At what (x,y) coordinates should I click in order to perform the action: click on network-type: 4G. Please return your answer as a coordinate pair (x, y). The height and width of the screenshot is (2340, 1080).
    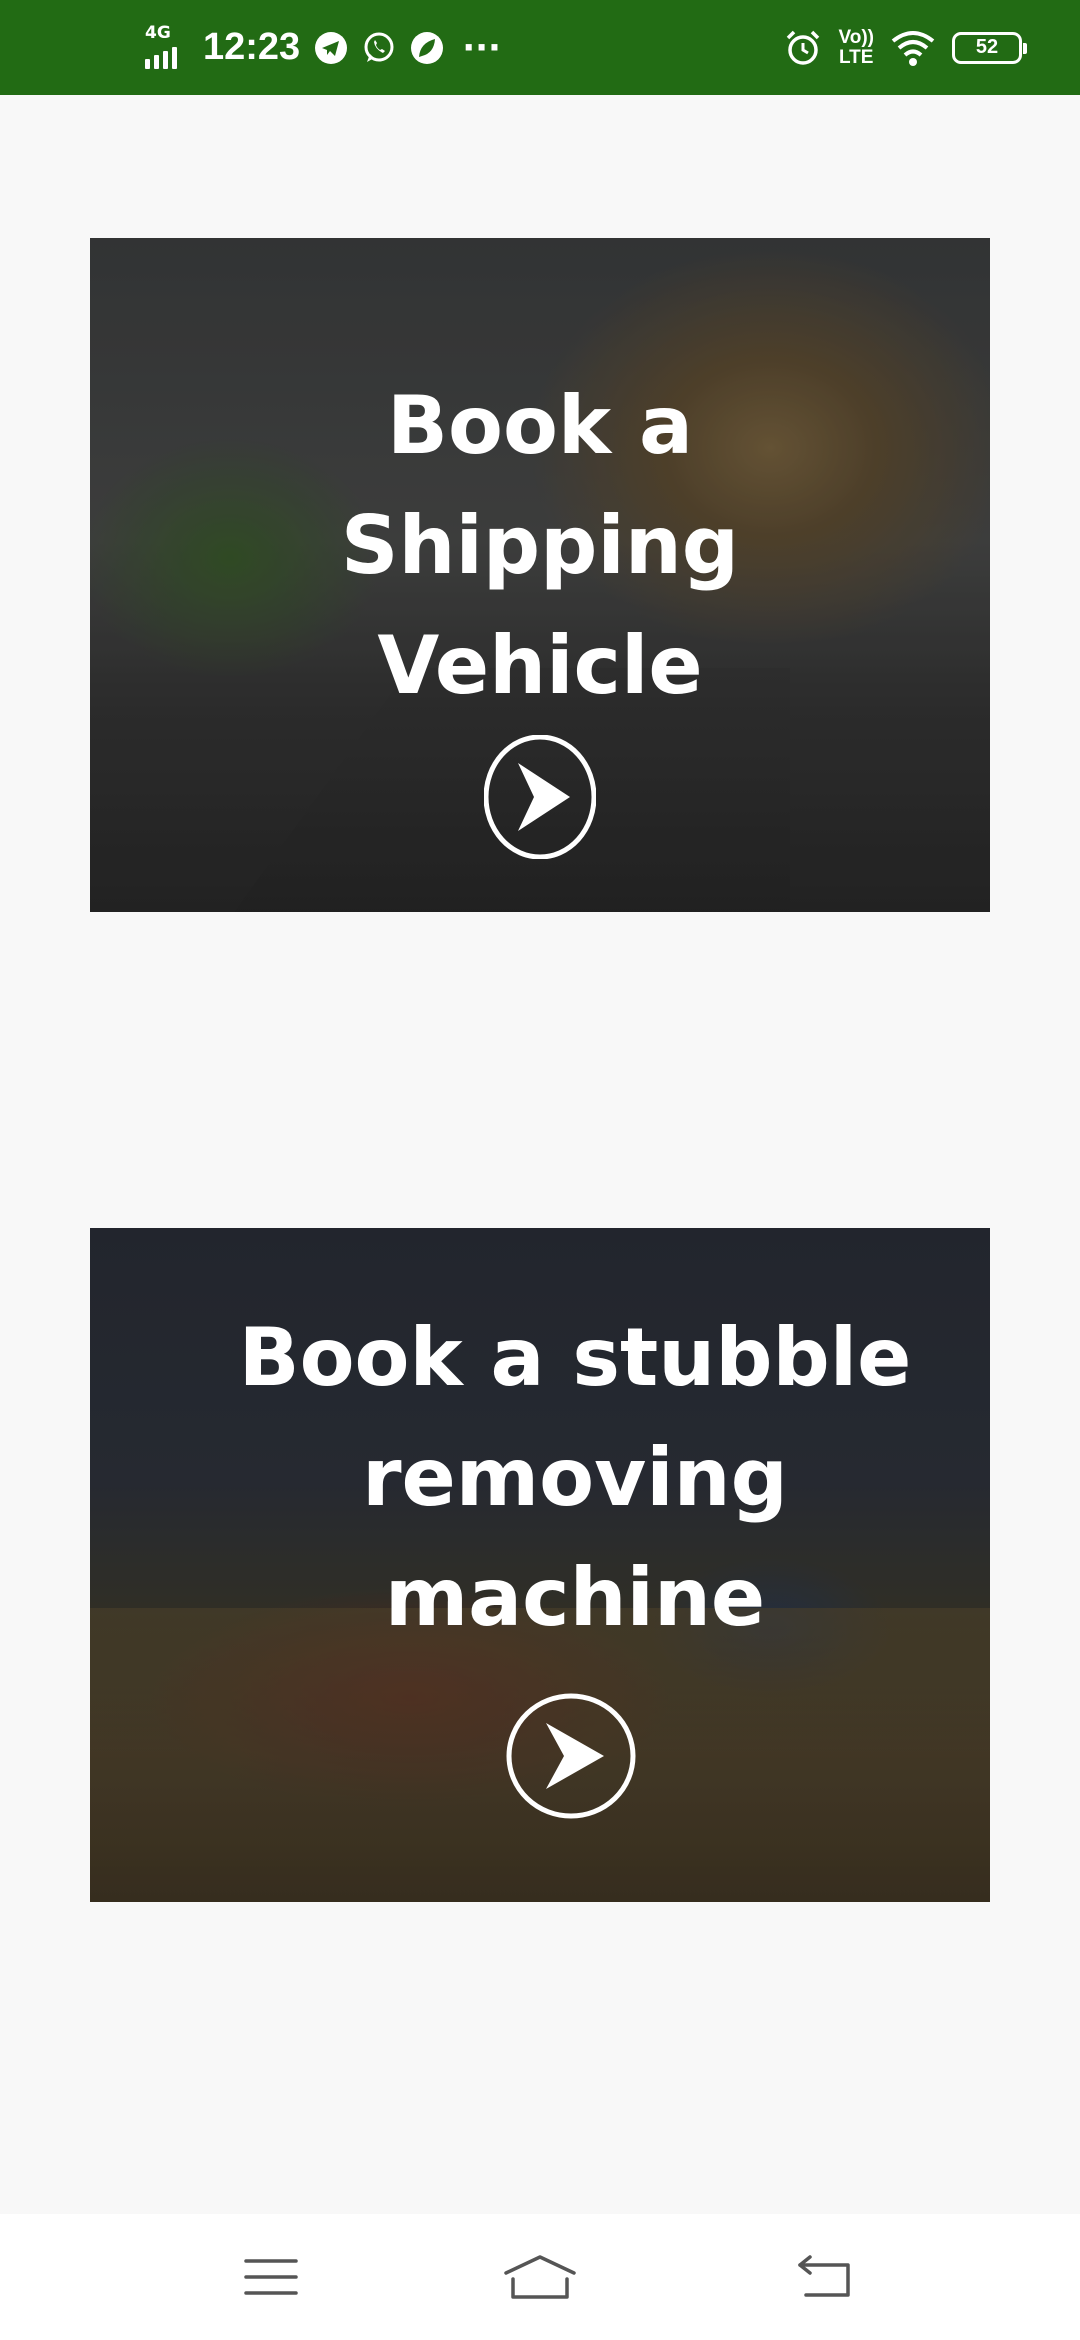
    Looking at the image, I should click on (158, 32).